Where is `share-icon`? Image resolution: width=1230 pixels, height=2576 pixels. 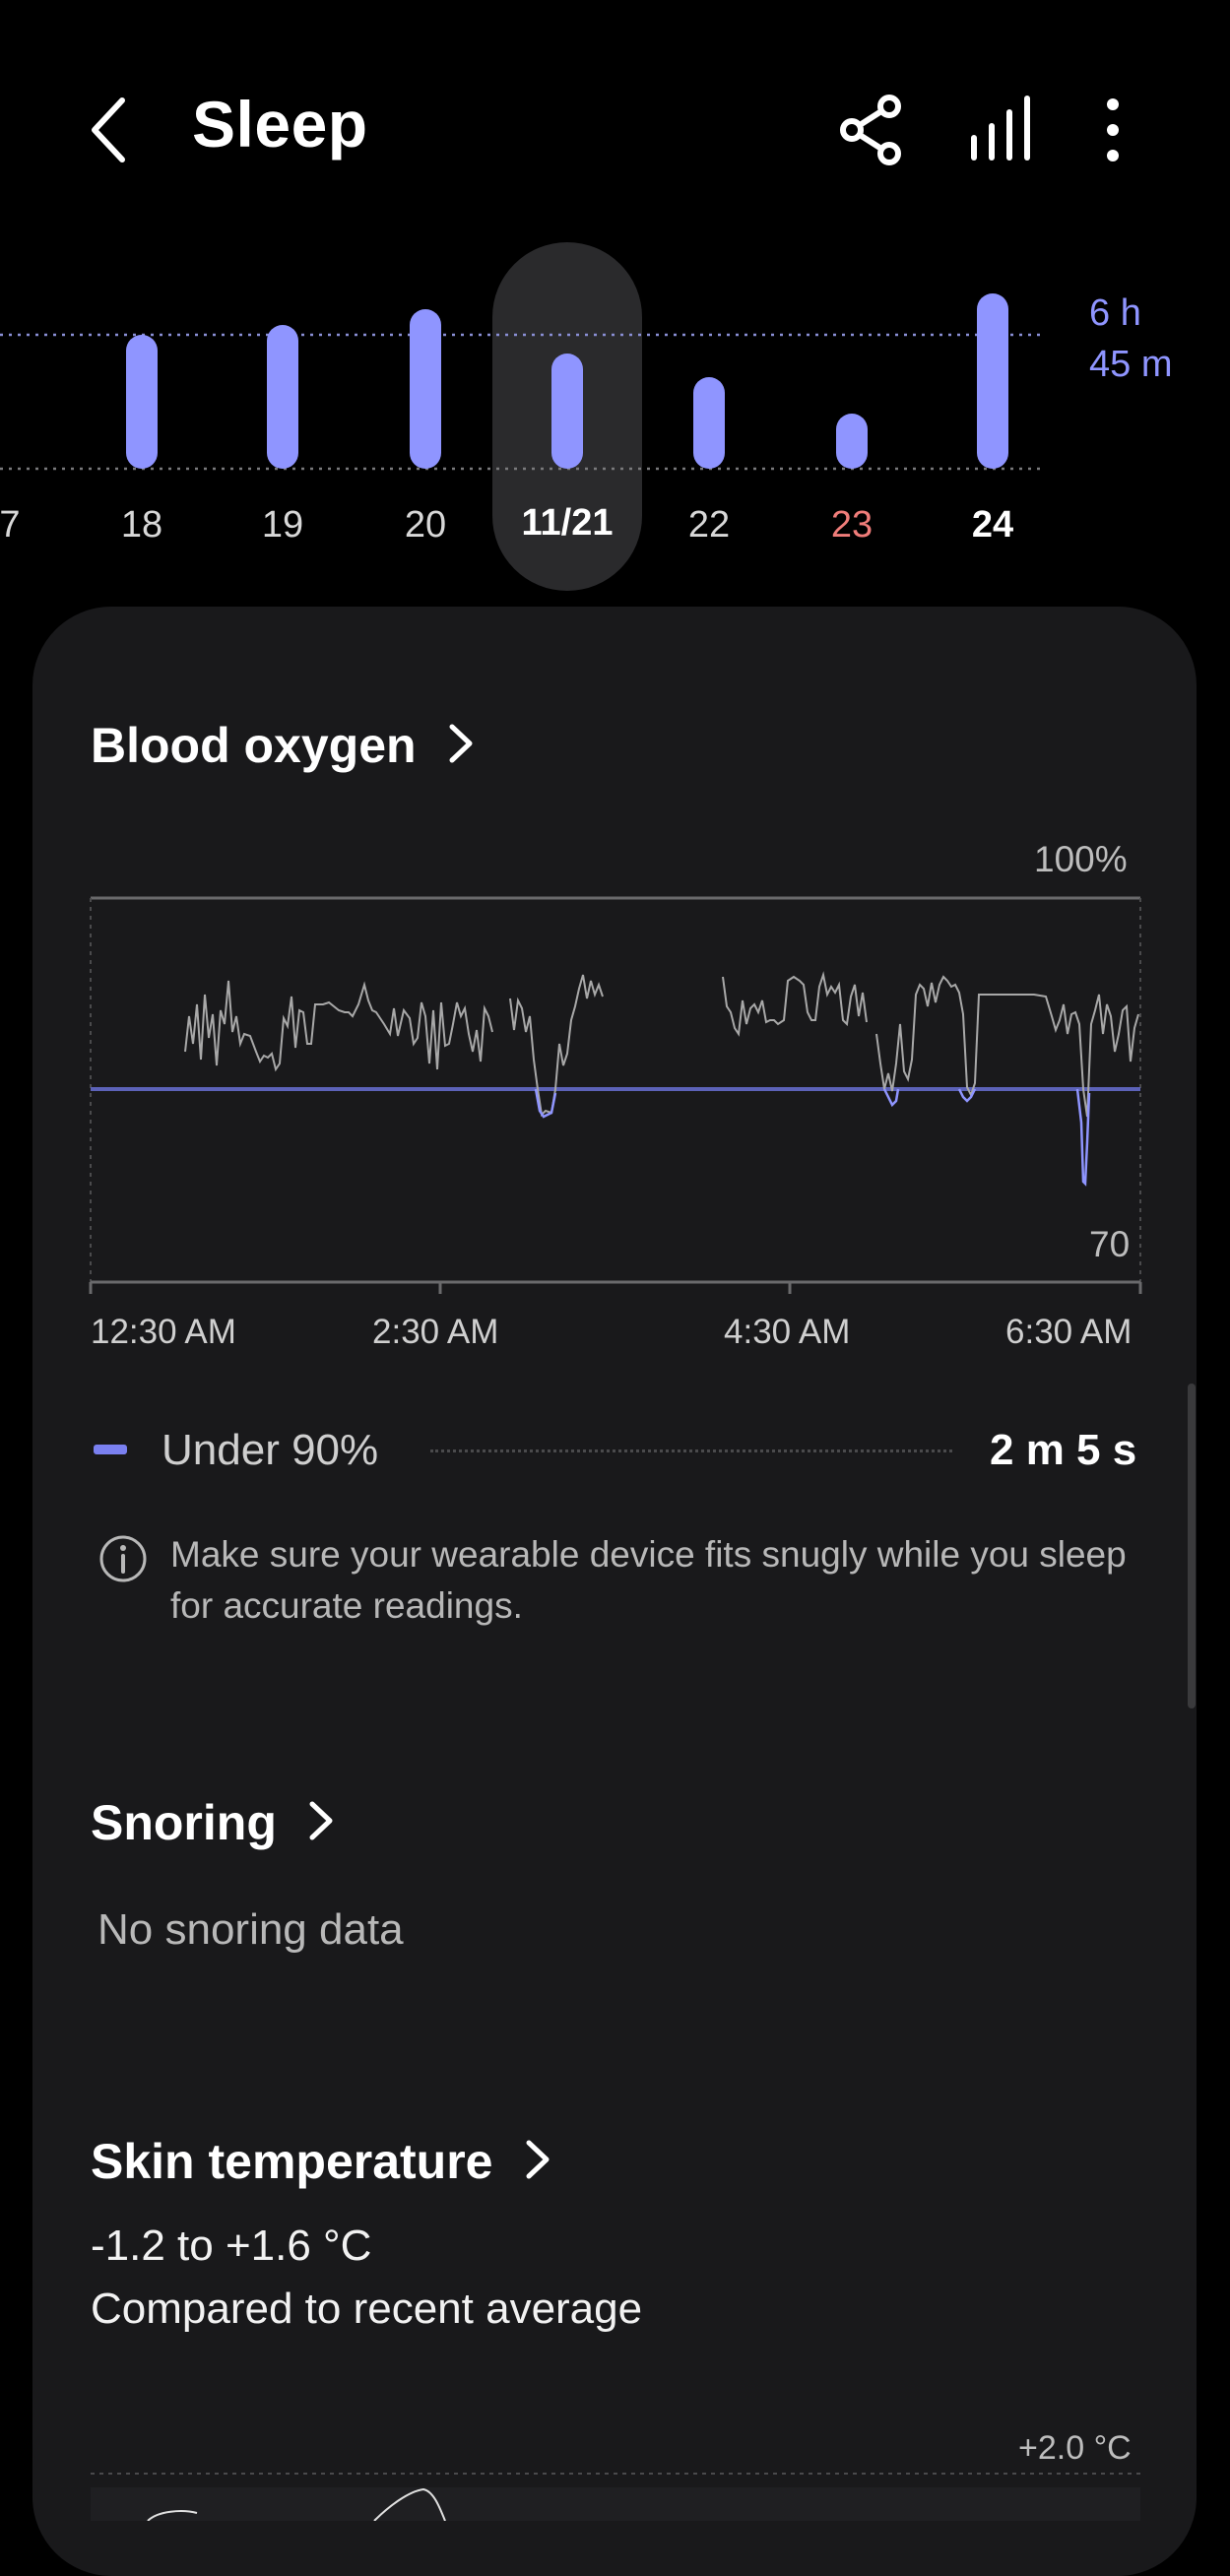 share-icon is located at coordinates (870, 130).